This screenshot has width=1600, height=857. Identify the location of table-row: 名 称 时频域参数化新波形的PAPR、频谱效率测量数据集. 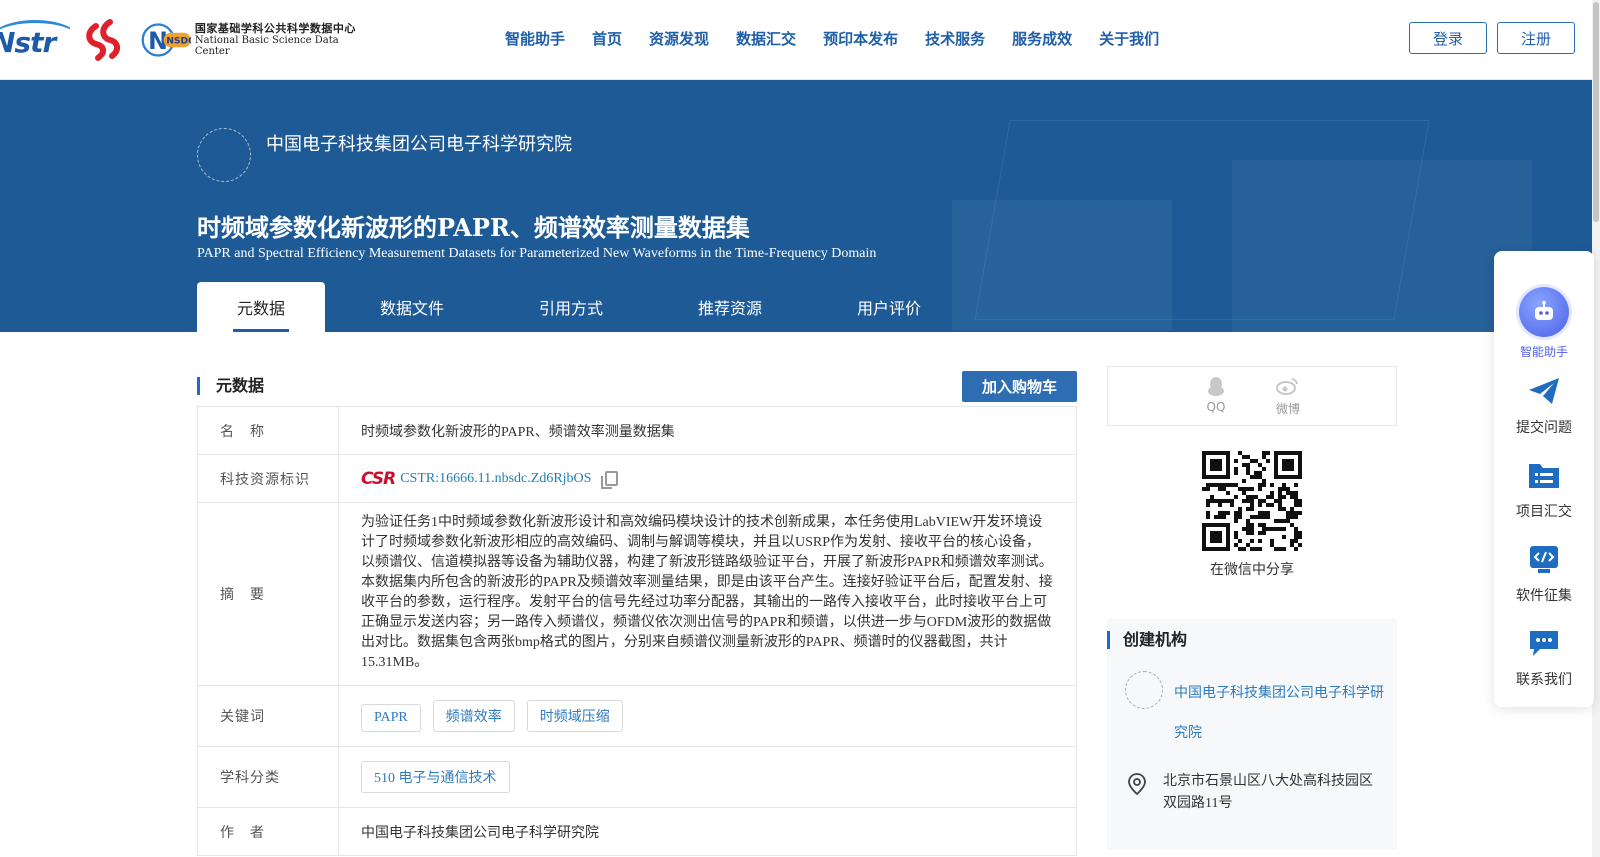
(637, 430).